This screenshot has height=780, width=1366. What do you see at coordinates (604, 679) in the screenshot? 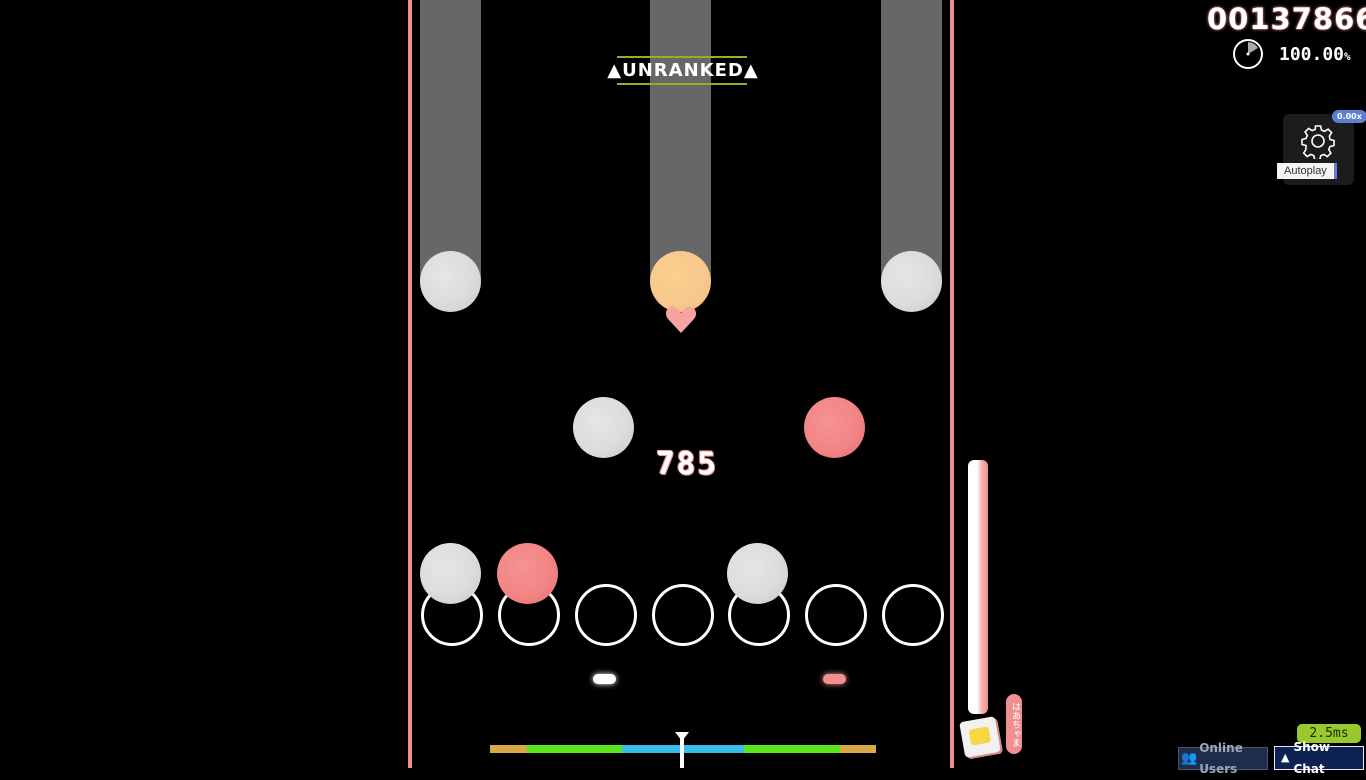
I see `key-press-indicator-white` at bounding box center [604, 679].